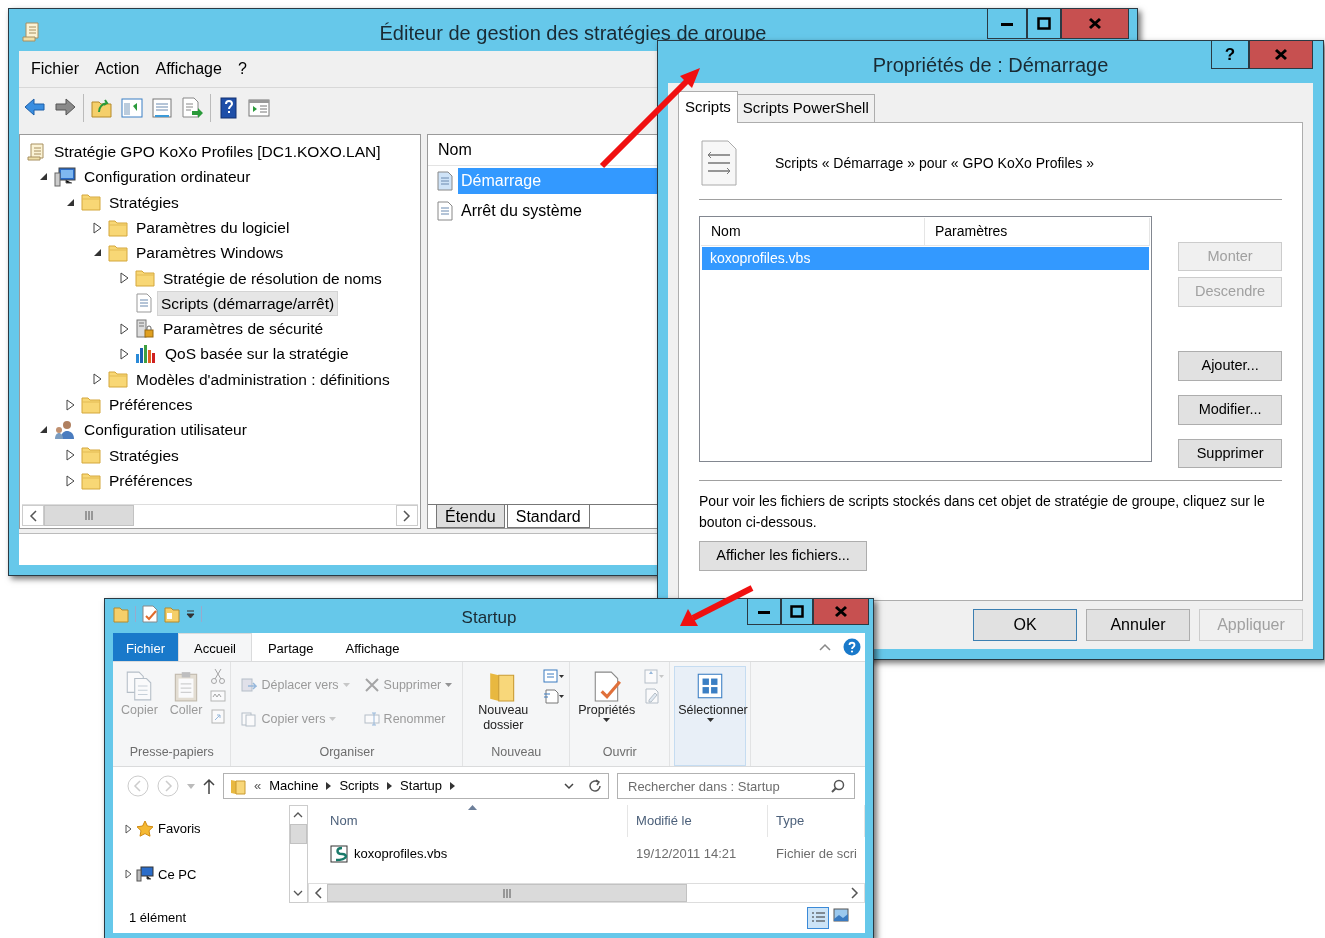 The width and height of the screenshot is (1325, 938). Describe the element at coordinates (167, 177) in the screenshot. I see `tree-item: Configuration ordinateur` at that location.